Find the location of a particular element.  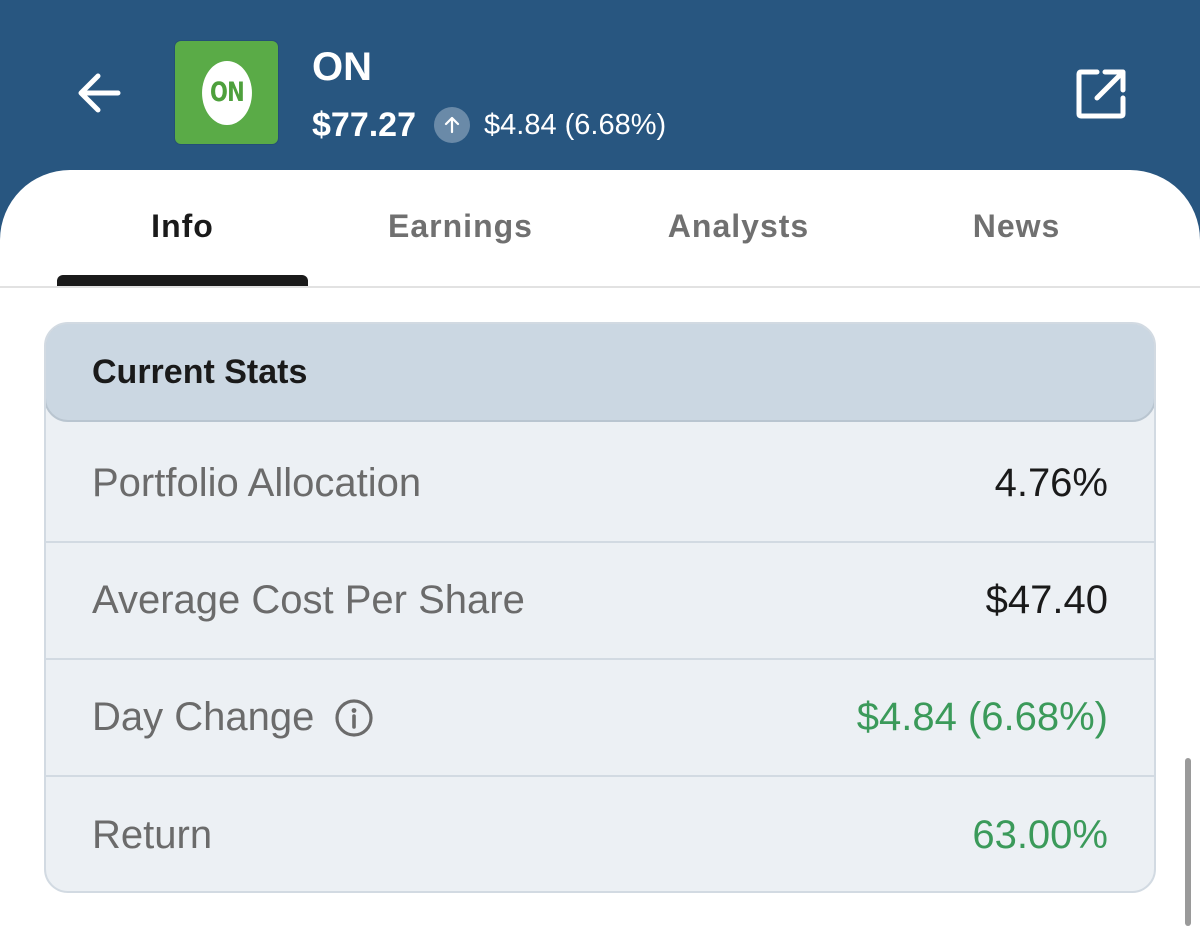

stat-value: 63.00% is located at coordinates (1040, 835).